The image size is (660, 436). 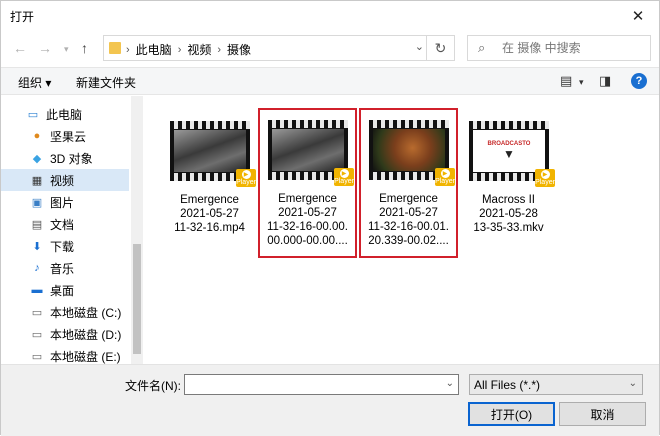 I want to click on close-button: ✕, so click(x=638, y=16).